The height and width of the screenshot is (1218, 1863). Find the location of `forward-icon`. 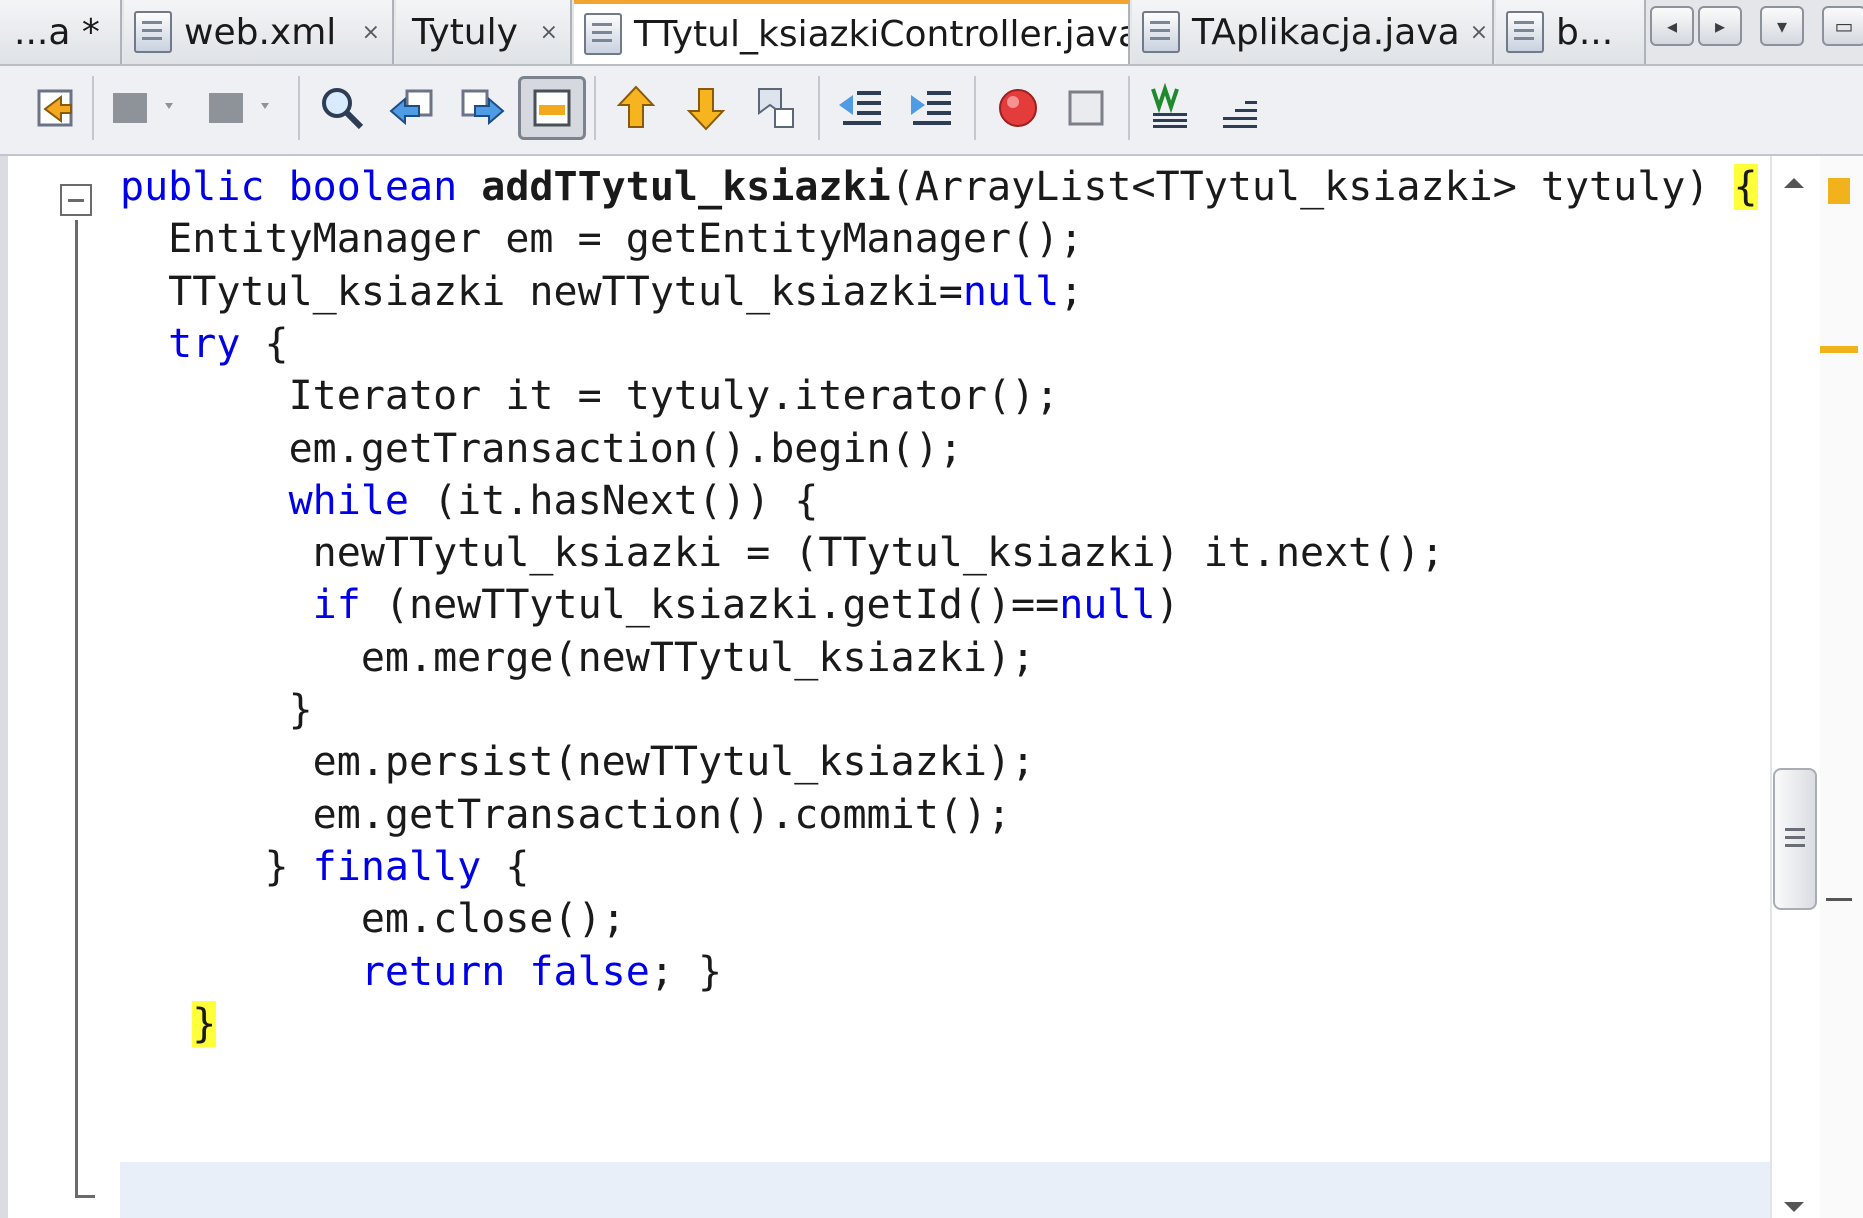

forward-icon is located at coordinates (241, 108).